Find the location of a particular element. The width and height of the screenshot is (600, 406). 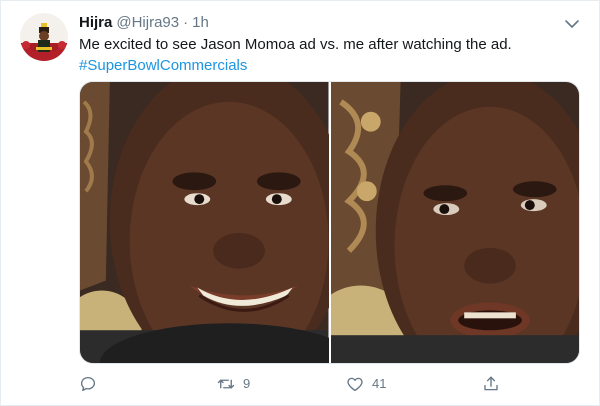

avatar-image is located at coordinates (44, 37).